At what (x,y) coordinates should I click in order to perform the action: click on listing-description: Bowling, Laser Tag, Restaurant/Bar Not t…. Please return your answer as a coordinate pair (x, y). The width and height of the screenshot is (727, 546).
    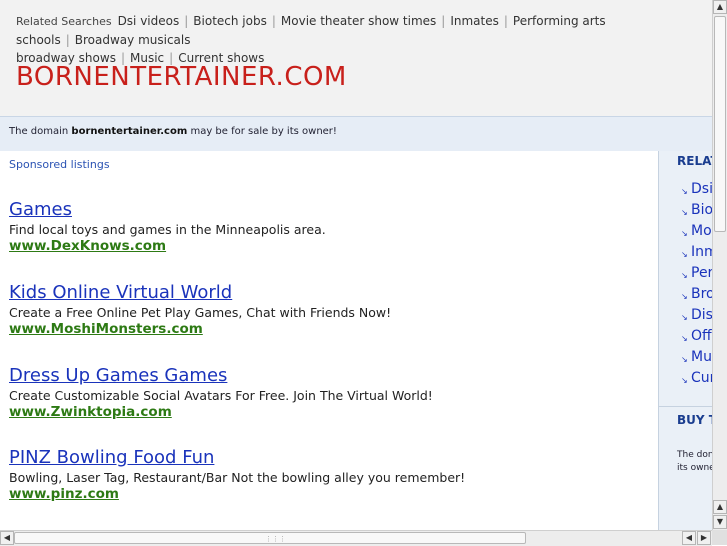
    Looking at the image, I should click on (237, 477).